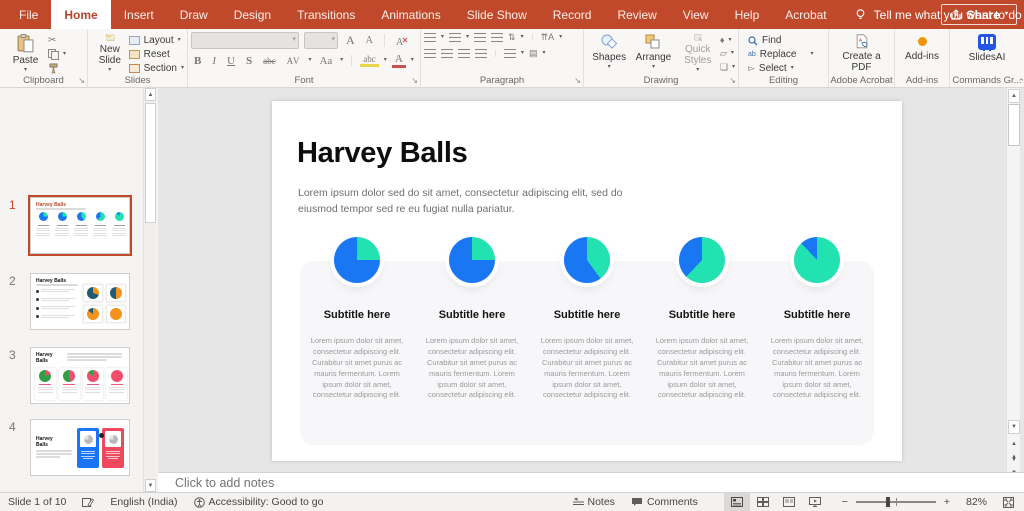 This screenshot has width=1024, height=511. What do you see at coordinates (591, 482) in the screenshot?
I see `notes-pane: Click to add notes` at bounding box center [591, 482].